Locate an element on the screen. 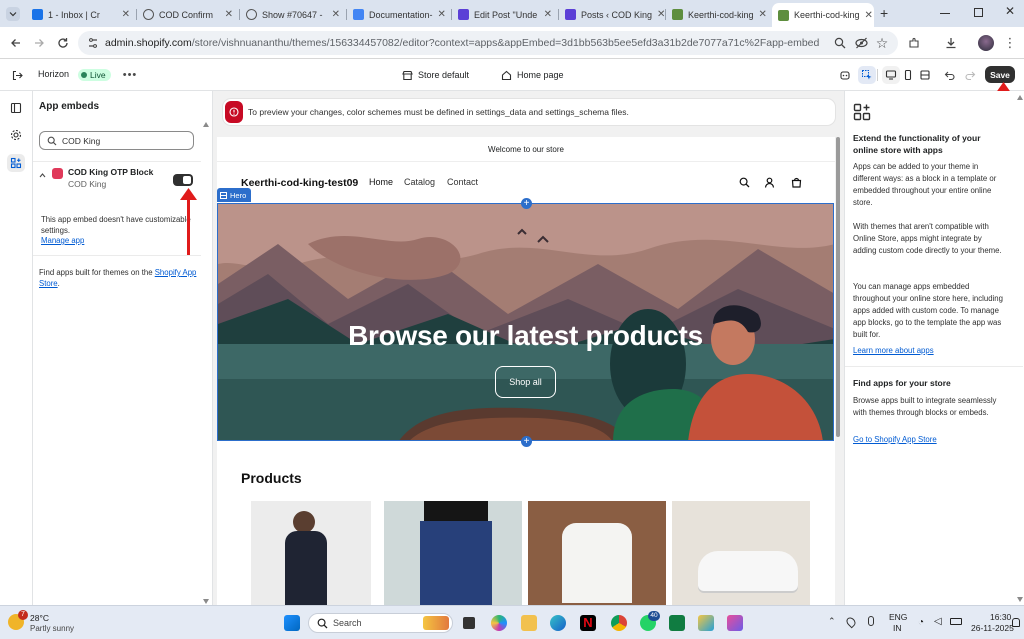  wifi-icon: ◔ is located at coordinates (921, 622).